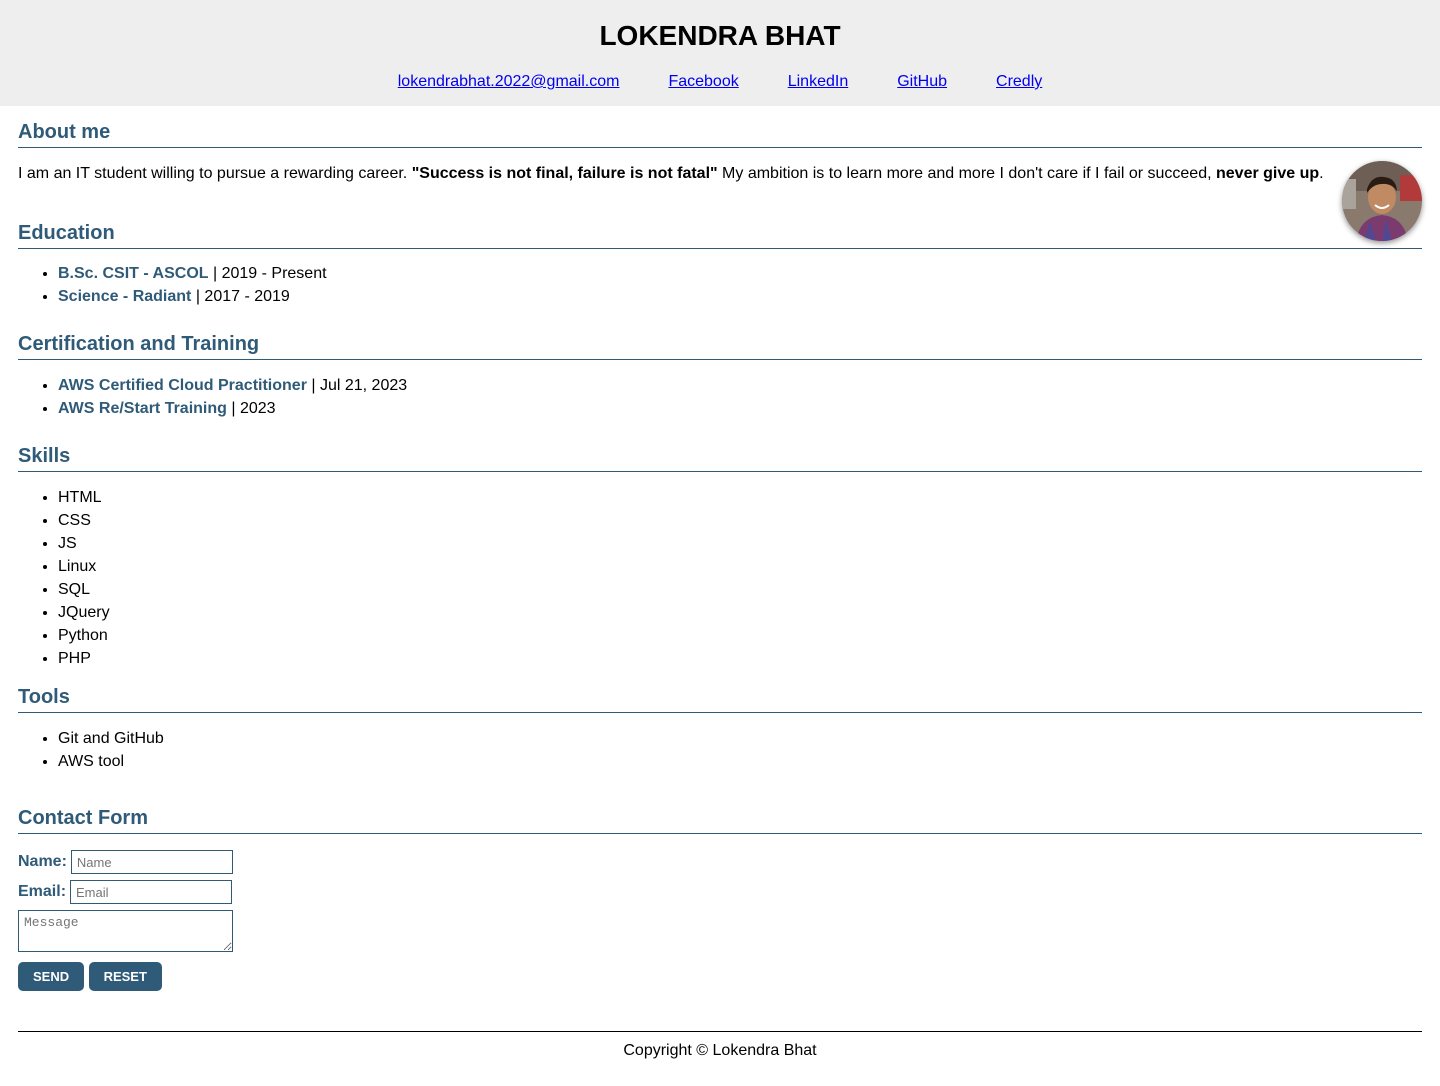 Image resolution: width=1440 pixels, height=1086 pixels. Describe the element at coordinates (125, 976) in the screenshot. I see `reset-button: Reset` at that location.